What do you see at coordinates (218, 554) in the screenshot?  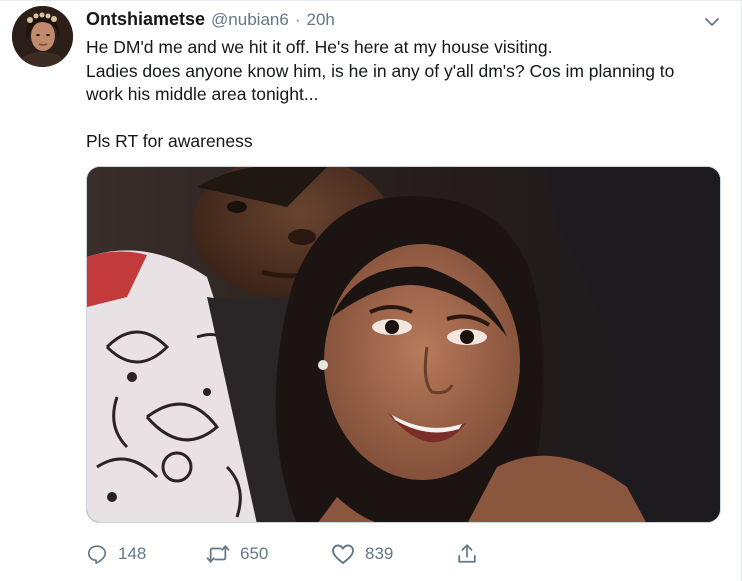 I see `retweet-icon` at bounding box center [218, 554].